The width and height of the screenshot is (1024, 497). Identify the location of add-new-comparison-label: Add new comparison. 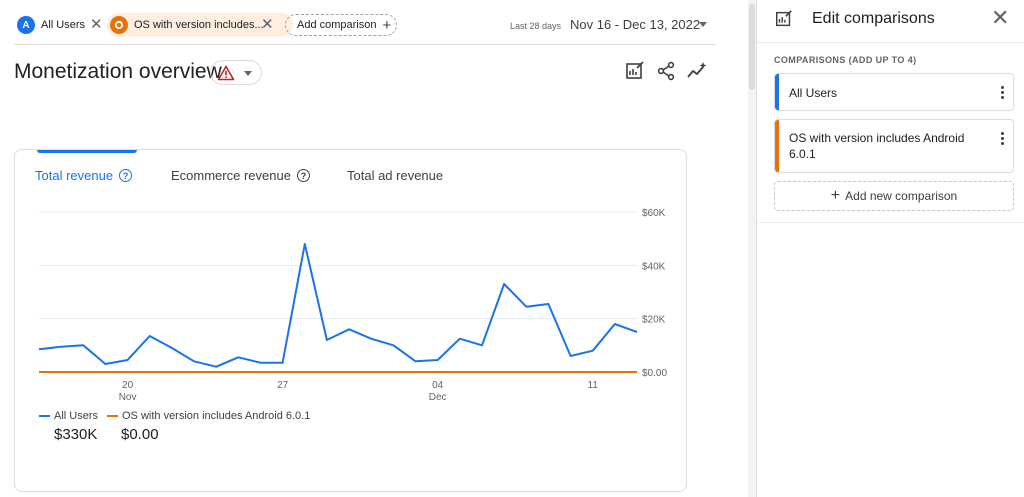
(901, 196).